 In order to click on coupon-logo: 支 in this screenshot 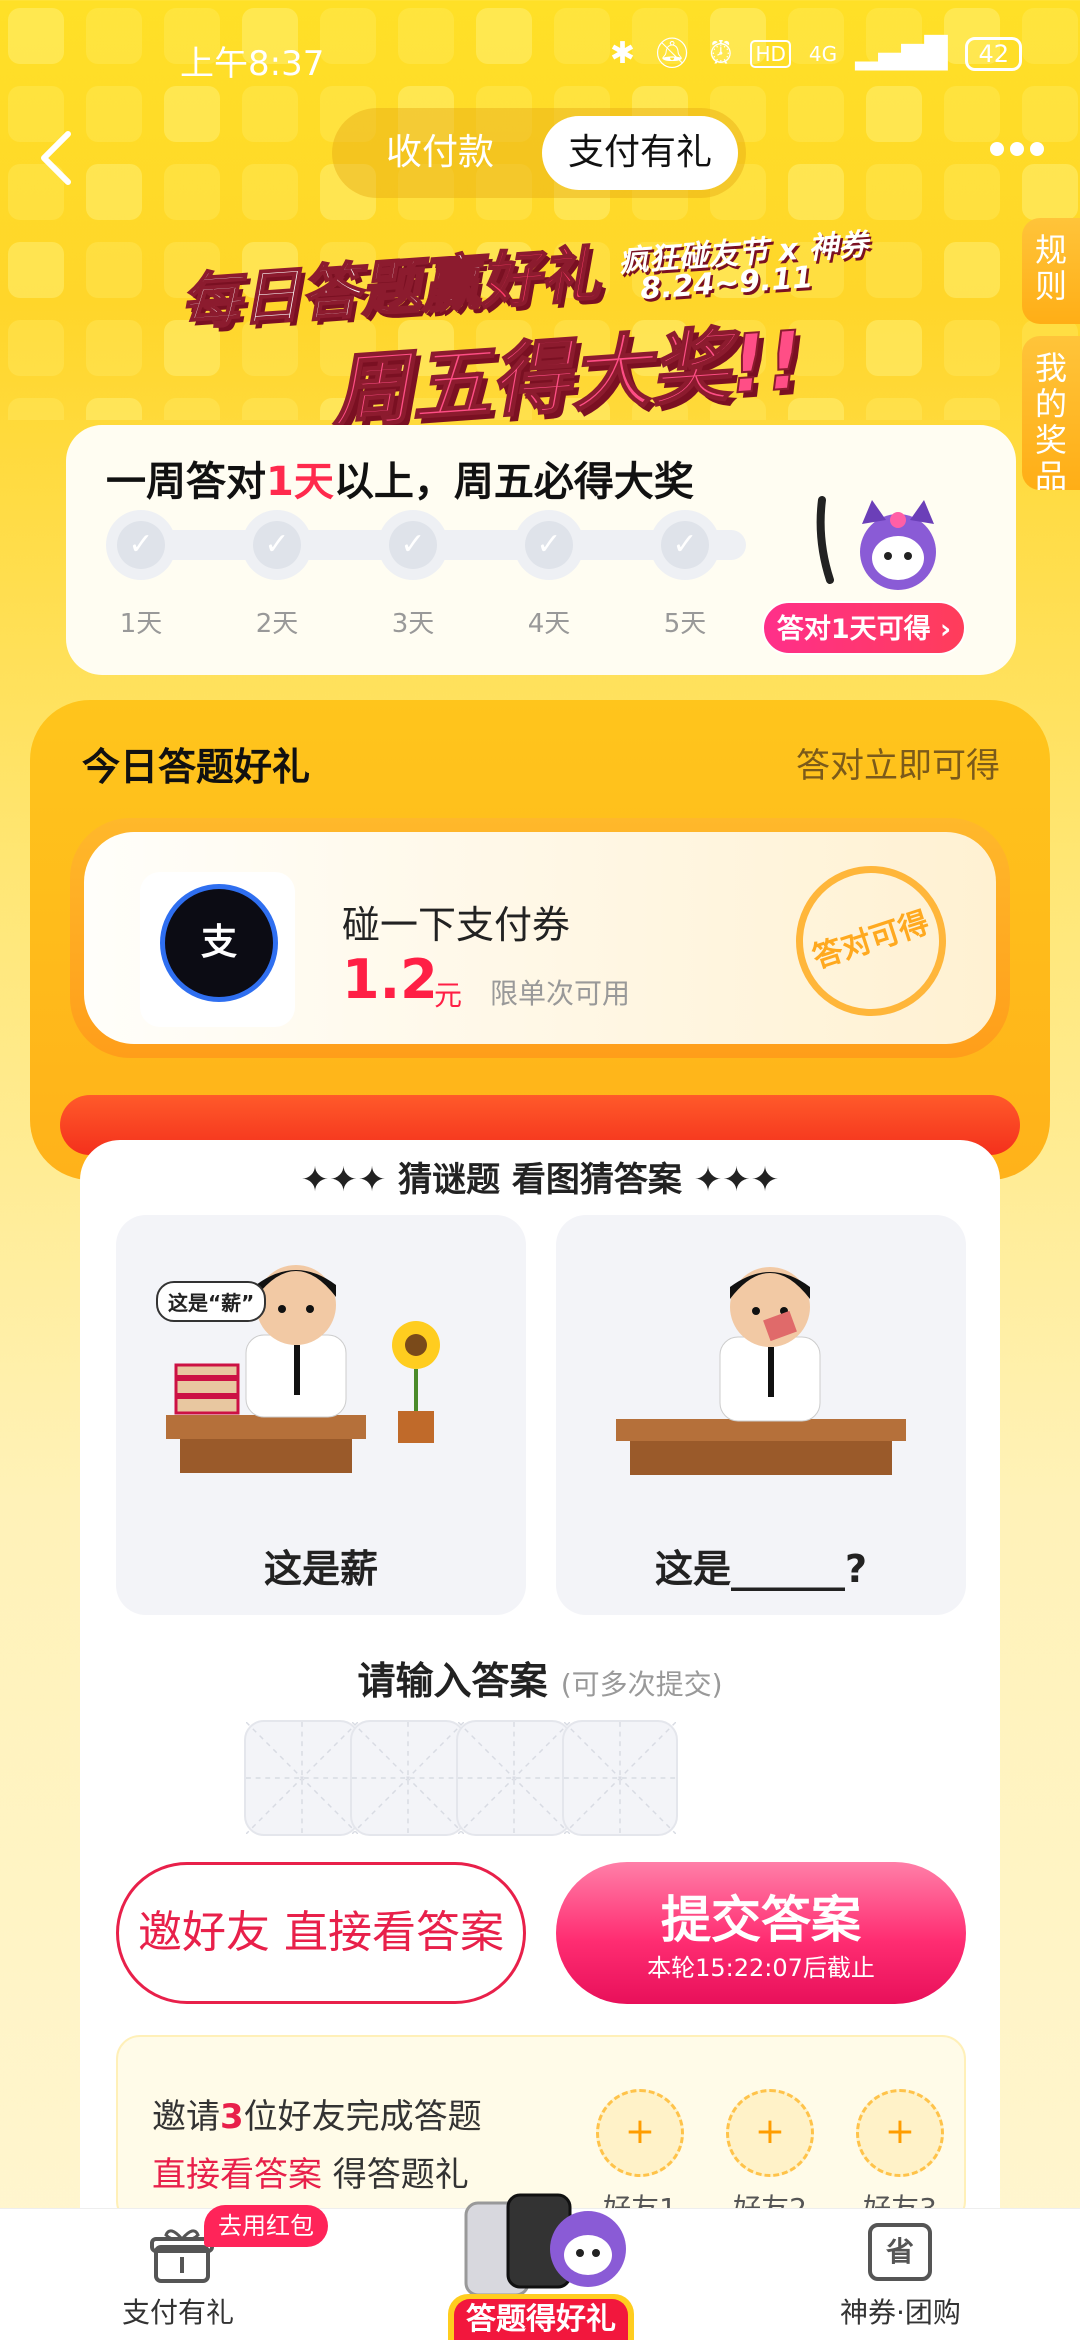, I will do `click(217, 949)`.